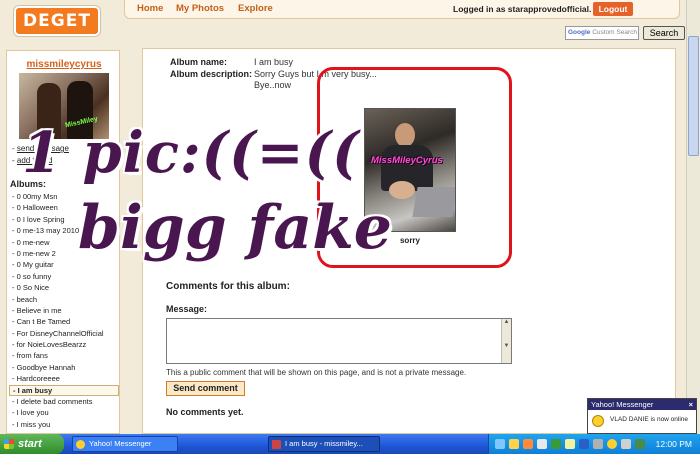 The image size is (700, 454). Describe the element at coordinates (613, 9) in the screenshot. I see `logout-button: Logout` at that location.